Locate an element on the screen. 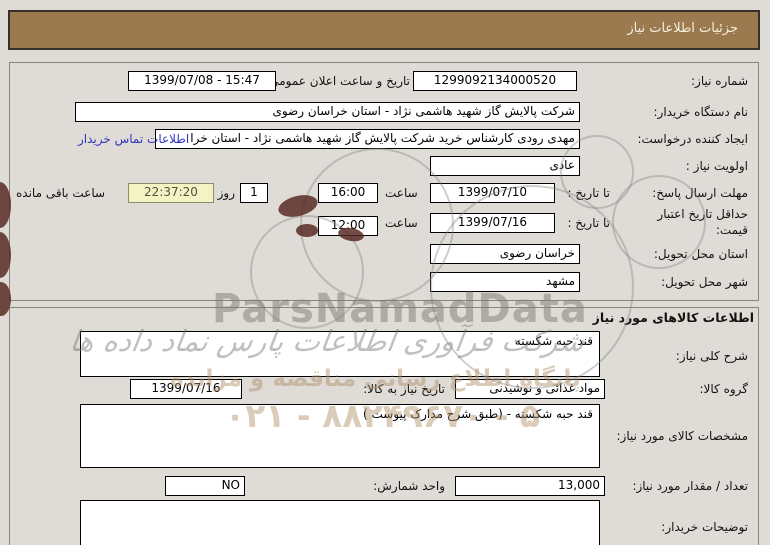 This screenshot has width=770, height=545. reply-until-date-label: تا تاریخ : is located at coordinates (588, 193).